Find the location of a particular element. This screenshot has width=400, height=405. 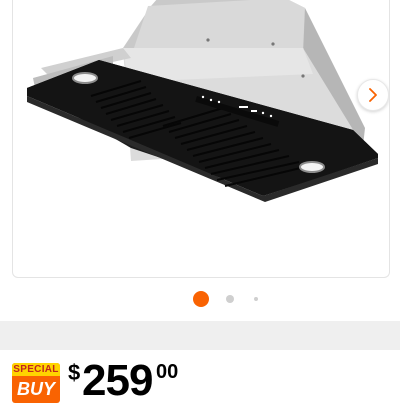

price-dollars: 259 is located at coordinates (117, 380).